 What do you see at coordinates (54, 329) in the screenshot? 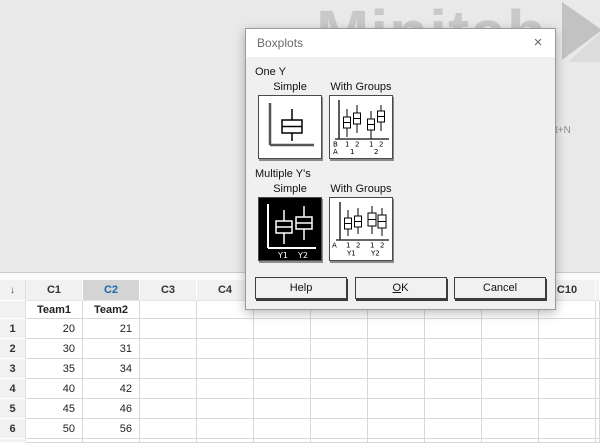
I see `data-cell: 20` at bounding box center [54, 329].